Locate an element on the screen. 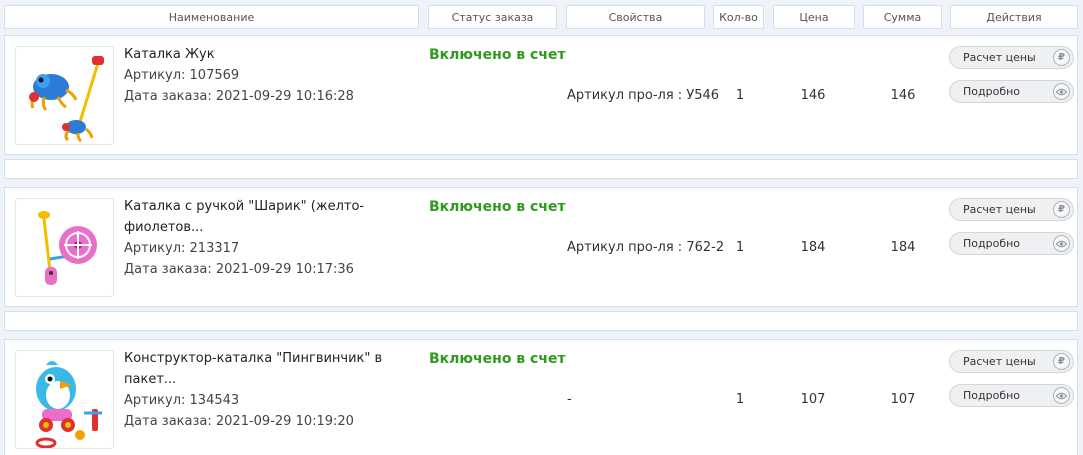 Image resolution: width=1083 pixels, height=455 pixels. price: 146 is located at coordinates (813, 95).